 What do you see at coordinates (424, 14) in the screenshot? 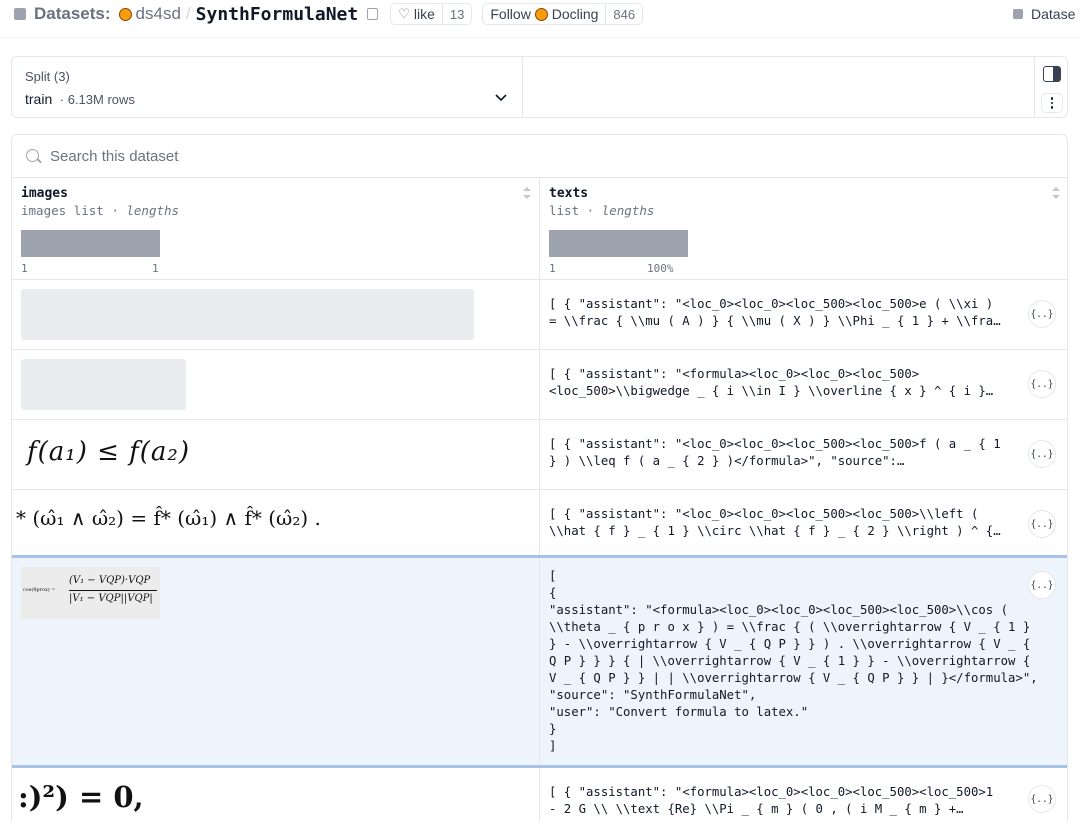
I see `like-label: like` at bounding box center [424, 14].